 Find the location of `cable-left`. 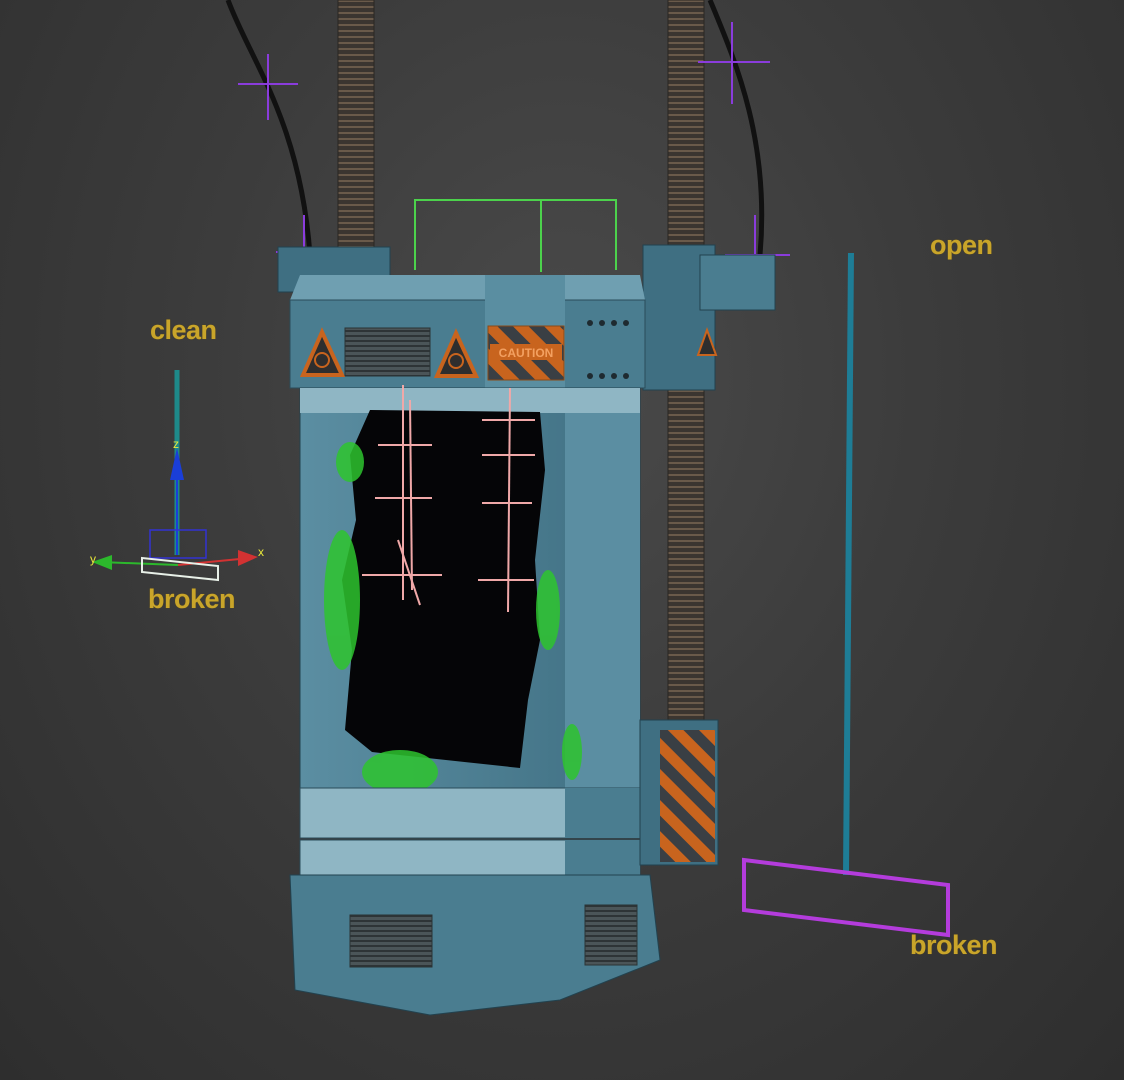

cable-left is located at coordinates (269, 128).